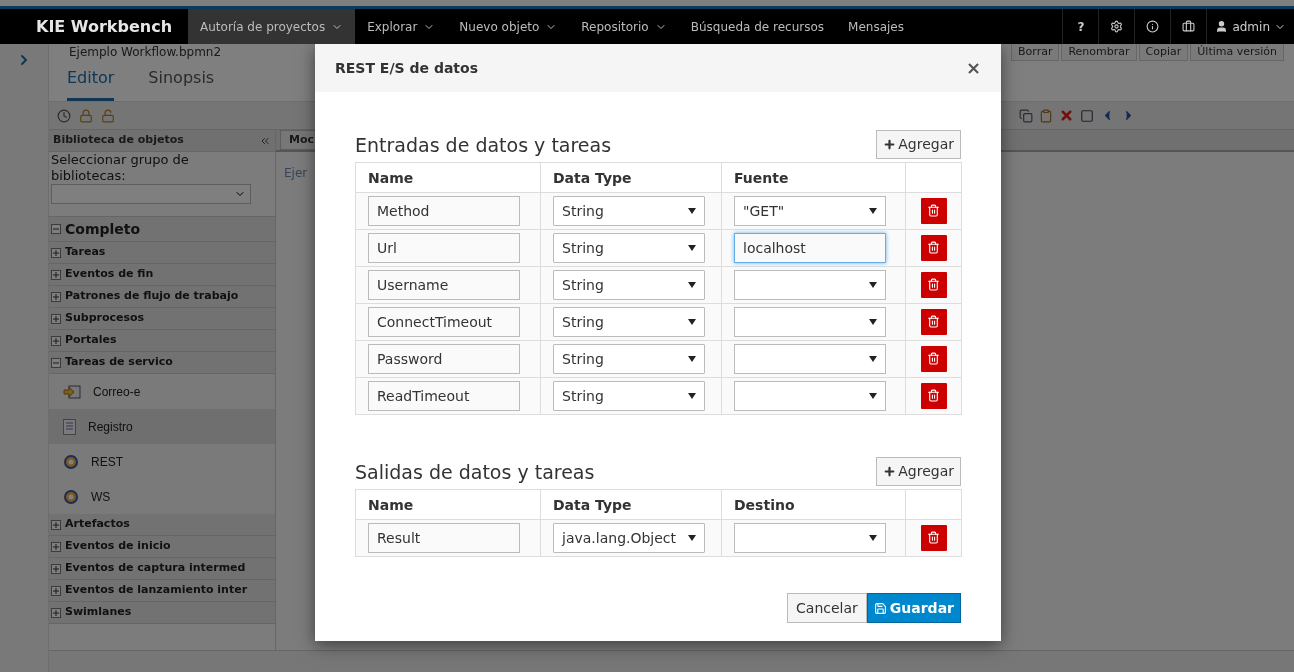 The height and width of the screenshot is (672, 1294). Describe the element at coordinates (296, 173) in the screenshot. I see `canvas-label: Ejer` at that location.